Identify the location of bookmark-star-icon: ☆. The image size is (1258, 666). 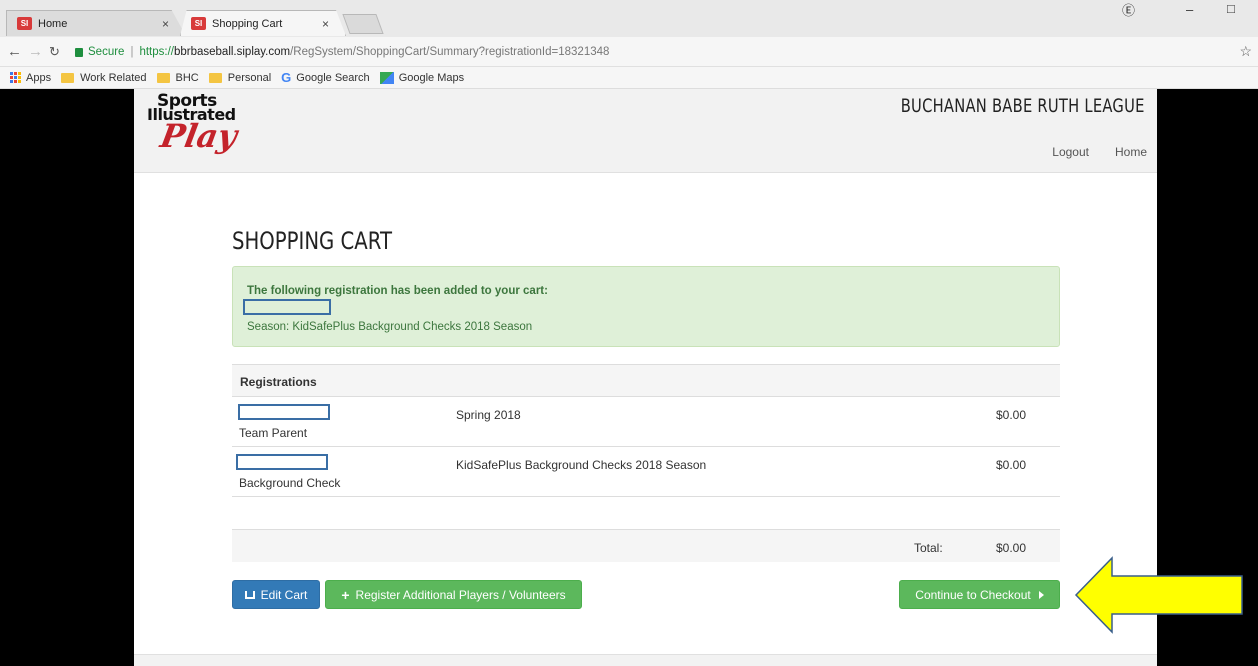
(1245, 51).